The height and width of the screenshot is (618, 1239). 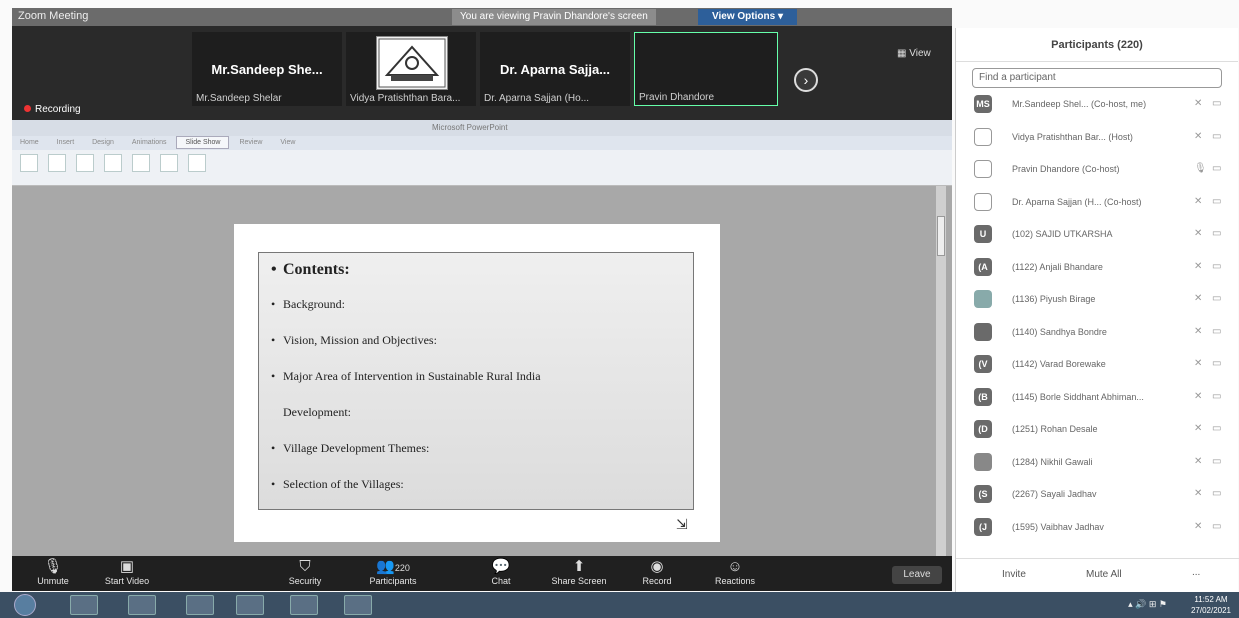 What do you see at coordinates (1058, 526) in the screenshot?
I see `participant-name: (1595) Vaibhav Jadhav` at bounding box center [1058, 526].